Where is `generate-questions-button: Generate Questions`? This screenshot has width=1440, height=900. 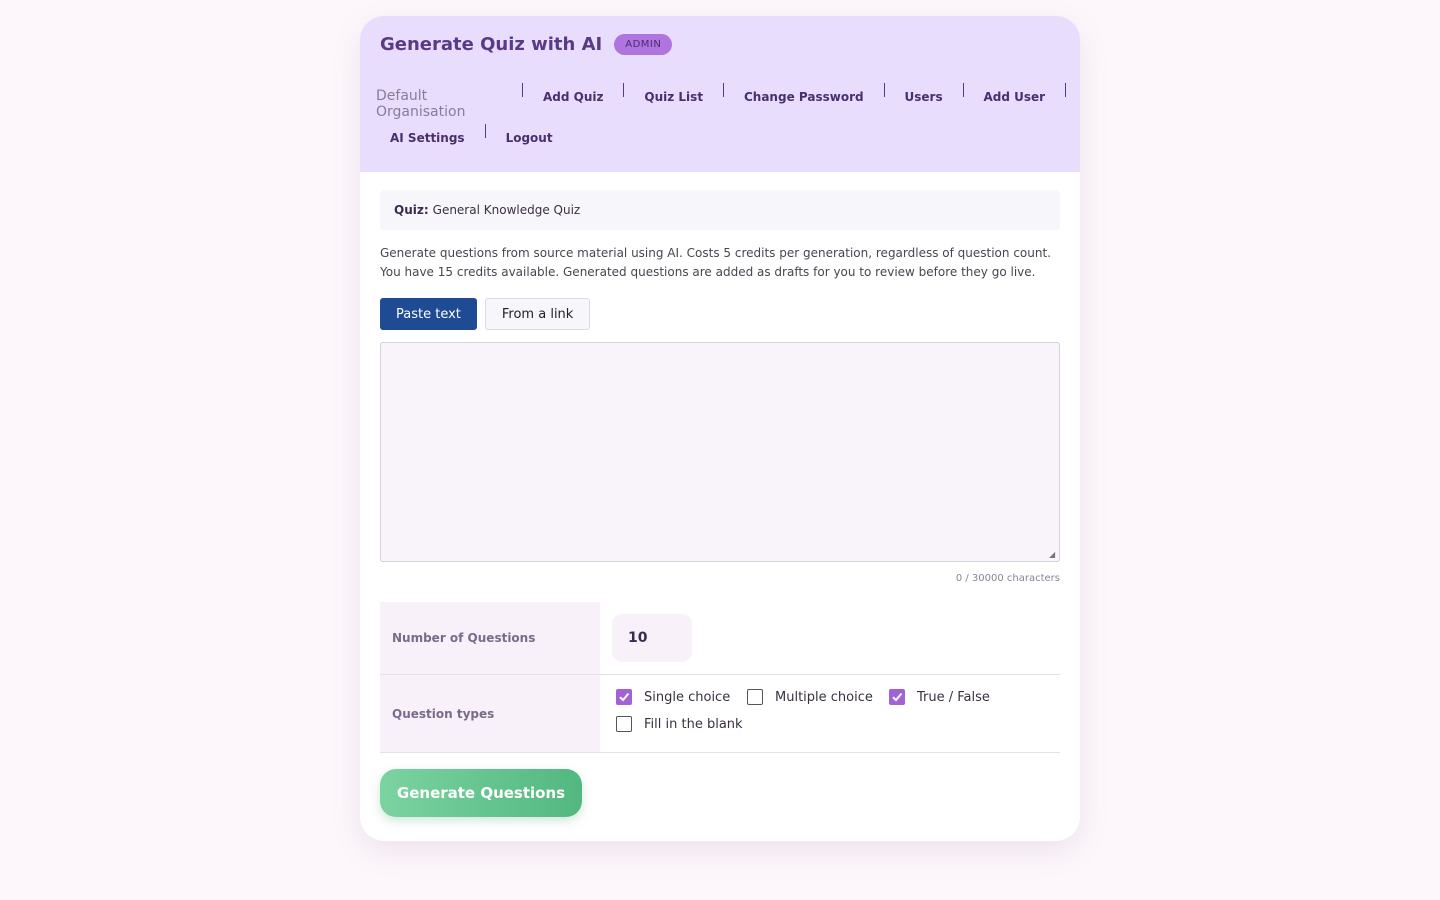
generate-questions-button: Generate Questions is located at coordinates (481, 793).